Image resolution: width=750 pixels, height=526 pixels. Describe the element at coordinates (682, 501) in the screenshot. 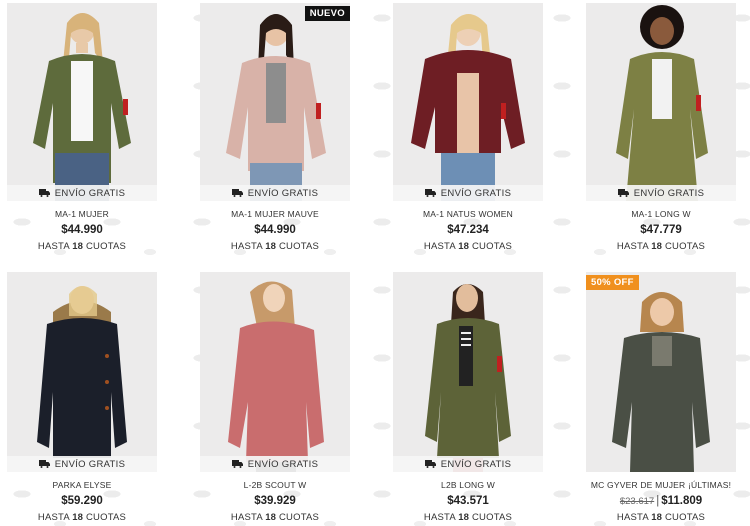

I see `sale-price: $11.809` at that location.